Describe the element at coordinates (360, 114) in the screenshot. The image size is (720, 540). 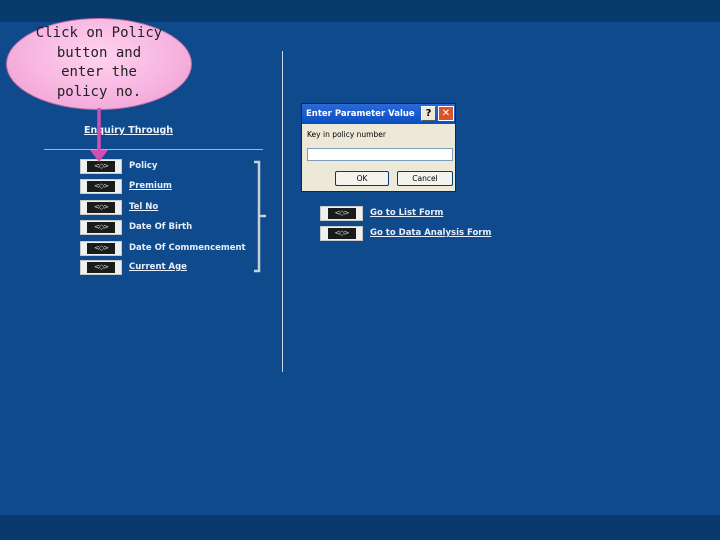
I see `dialog-title: Enter Parameter Value` at that location.